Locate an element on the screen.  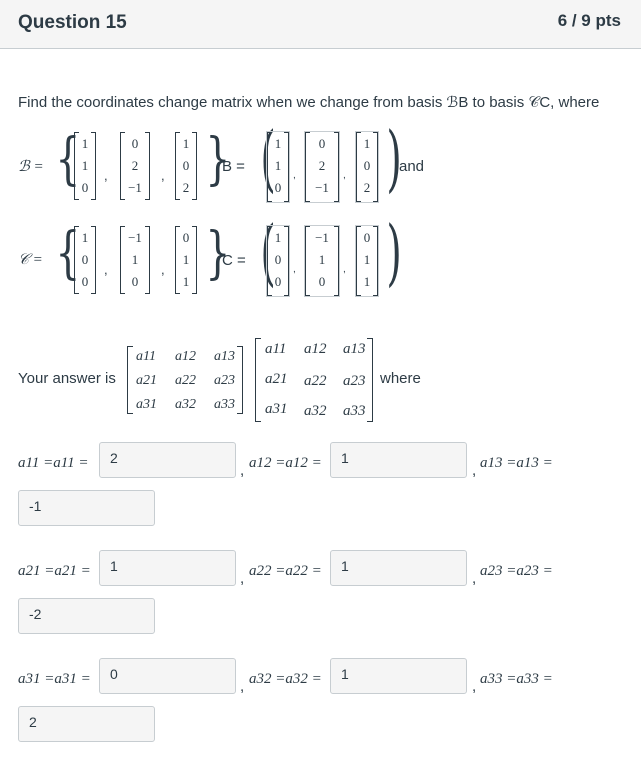
basis-c-suffix: . is located at coordinates (396, 262).